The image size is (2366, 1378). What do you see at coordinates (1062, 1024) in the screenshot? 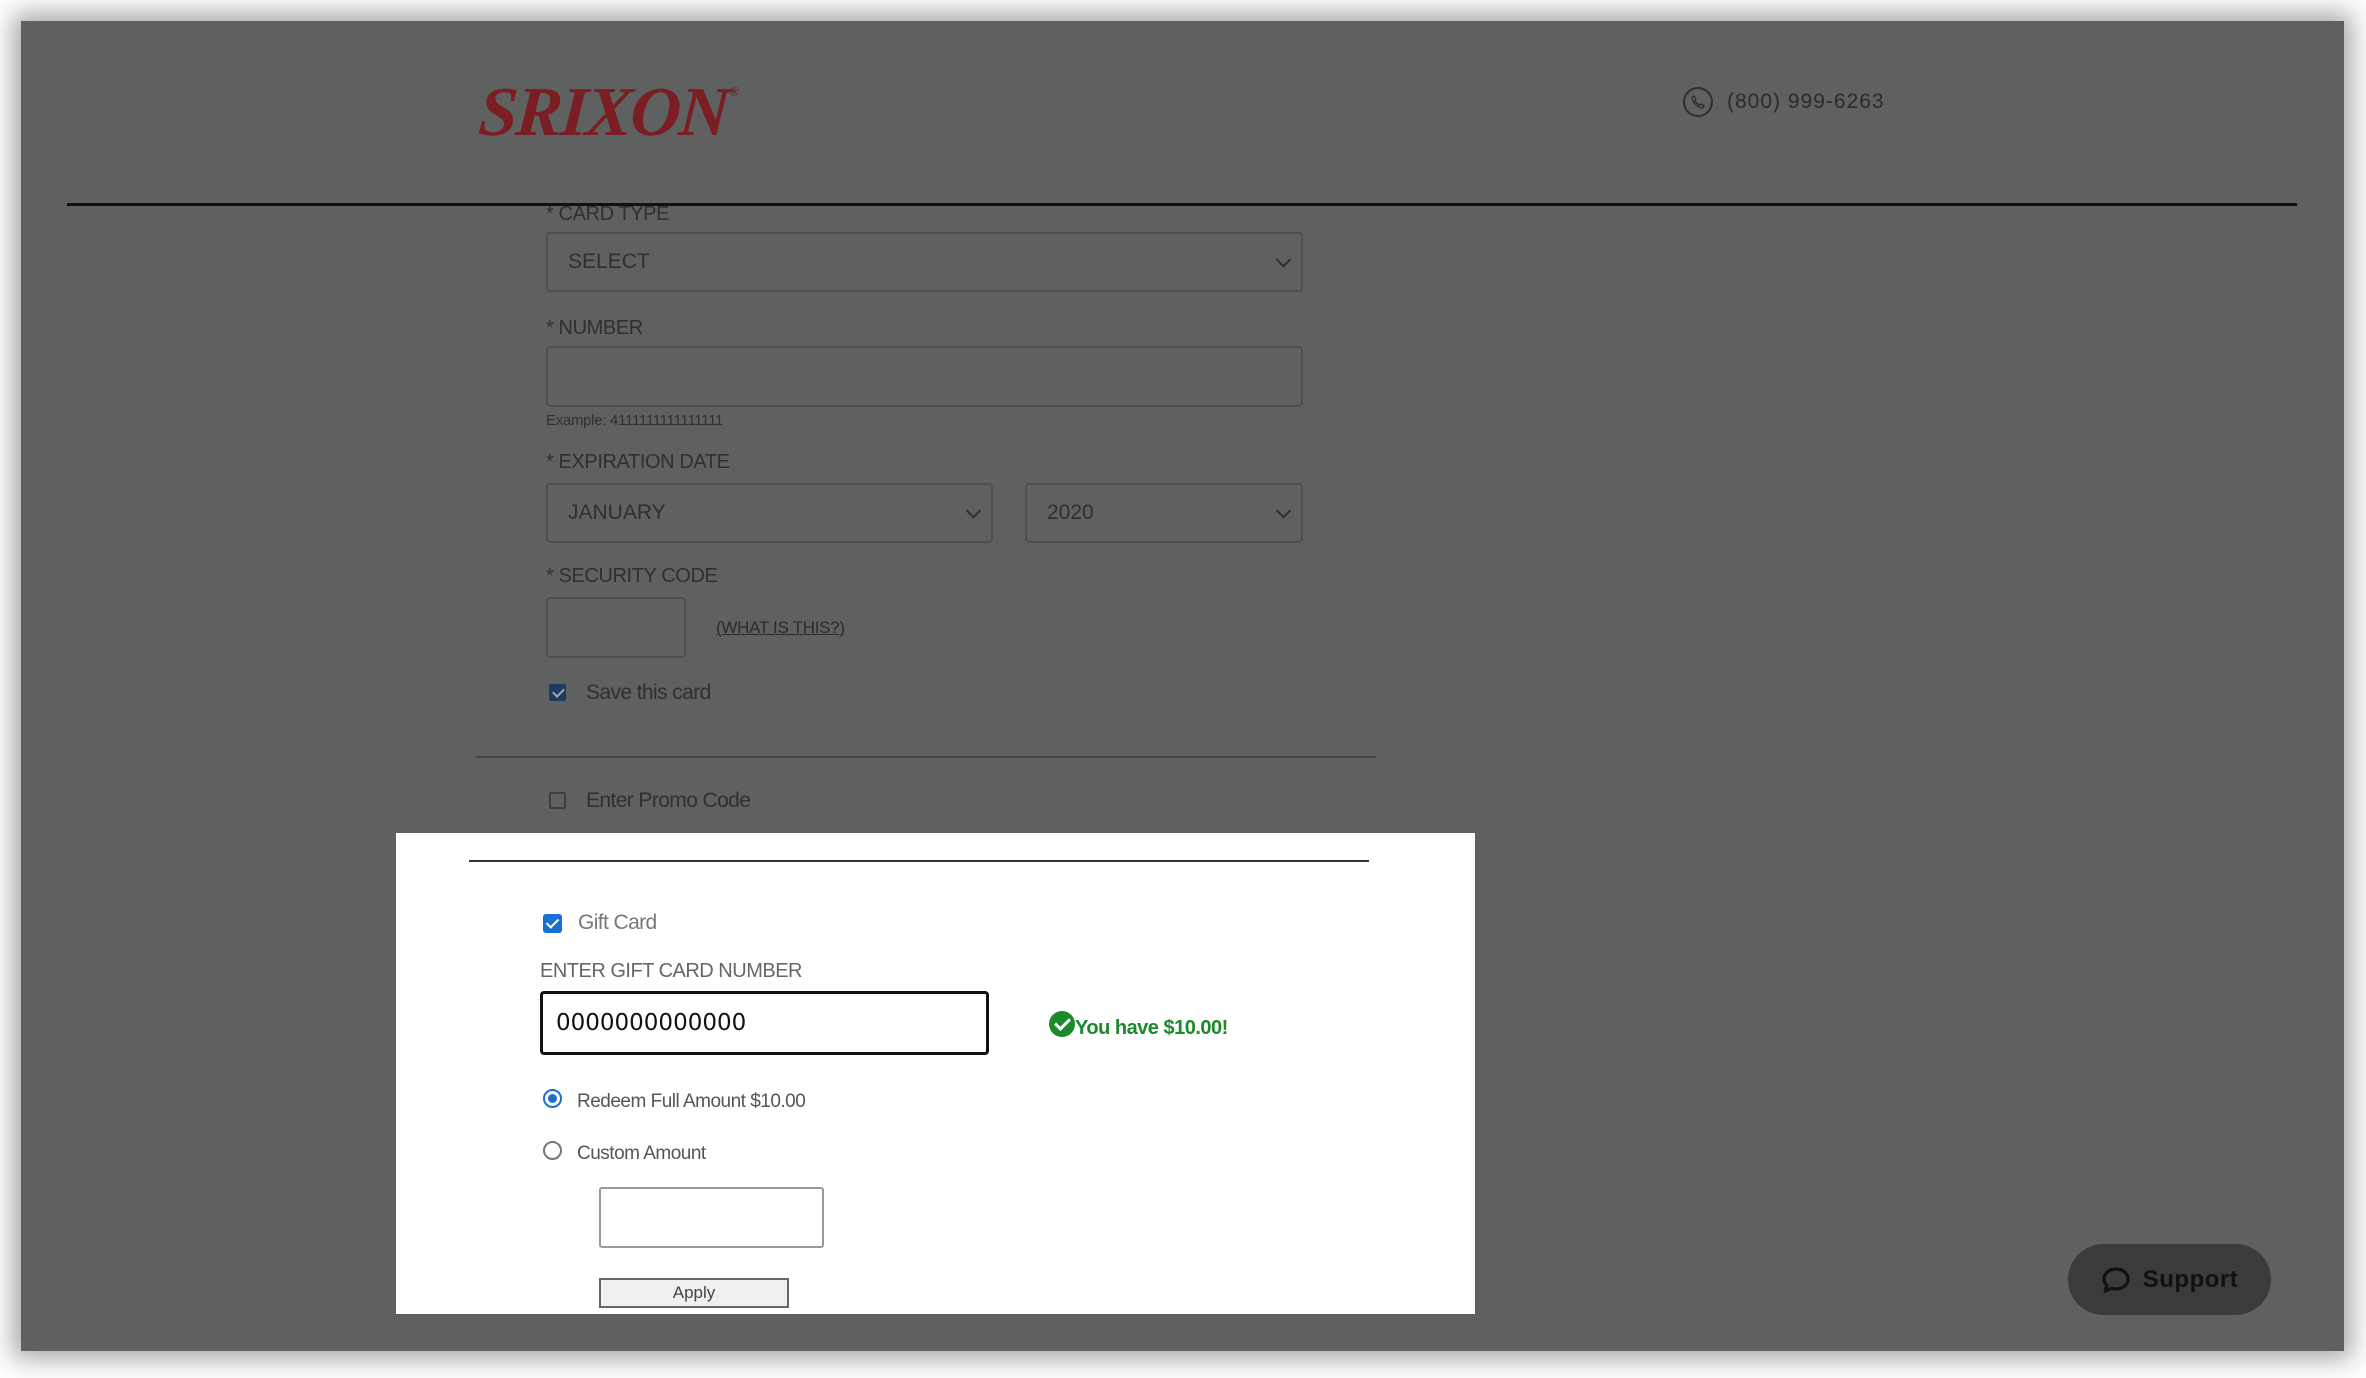
I see `check-circle-icon` at bounding box center [1062, 1024].